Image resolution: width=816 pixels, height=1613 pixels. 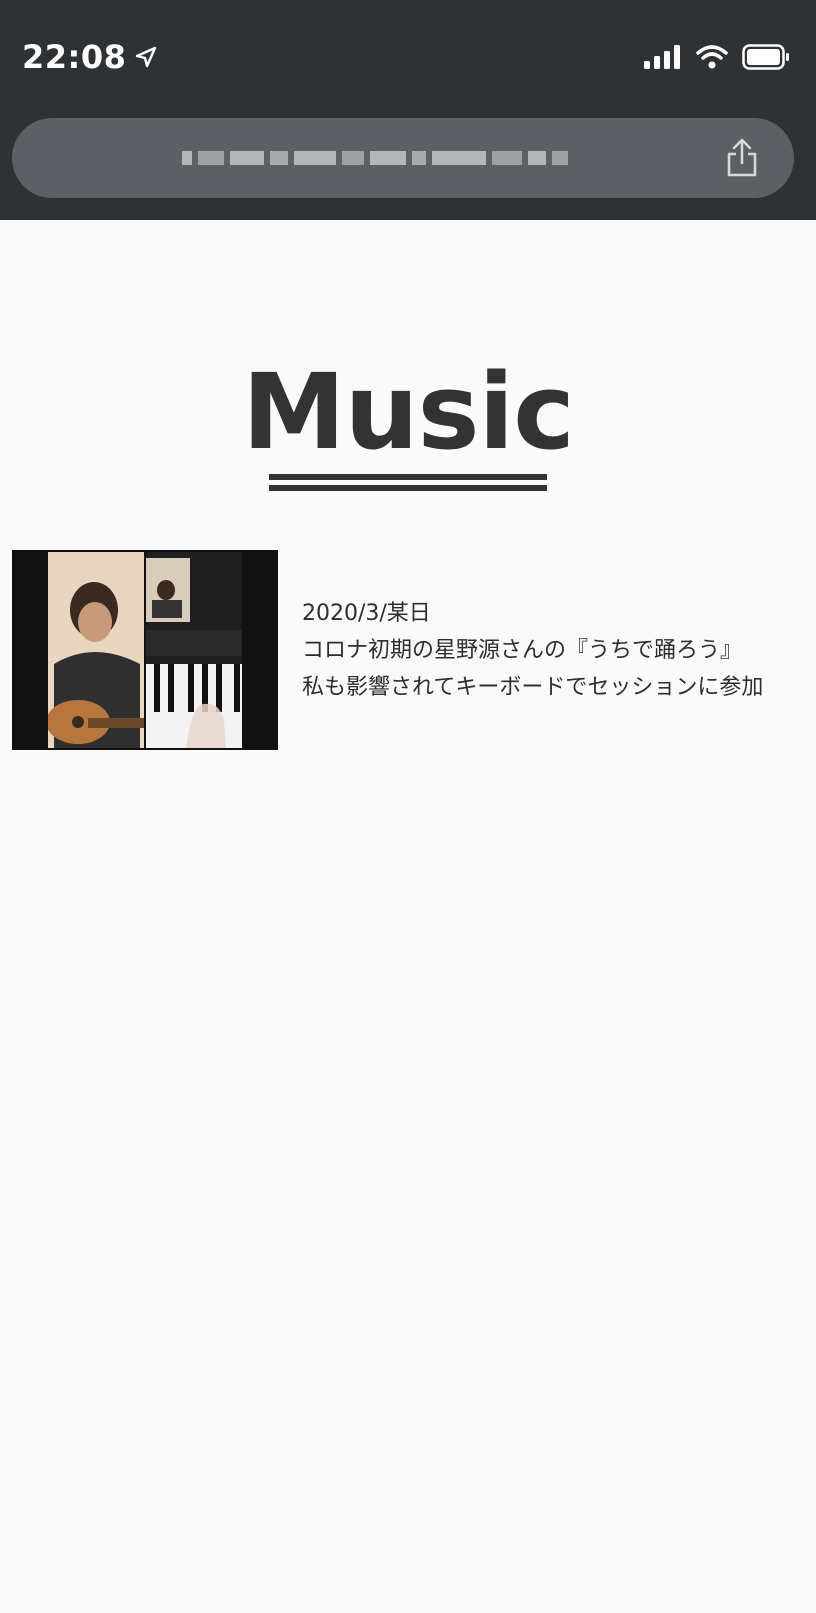 I want to click on battery-icon, so click(x=765, y=57).